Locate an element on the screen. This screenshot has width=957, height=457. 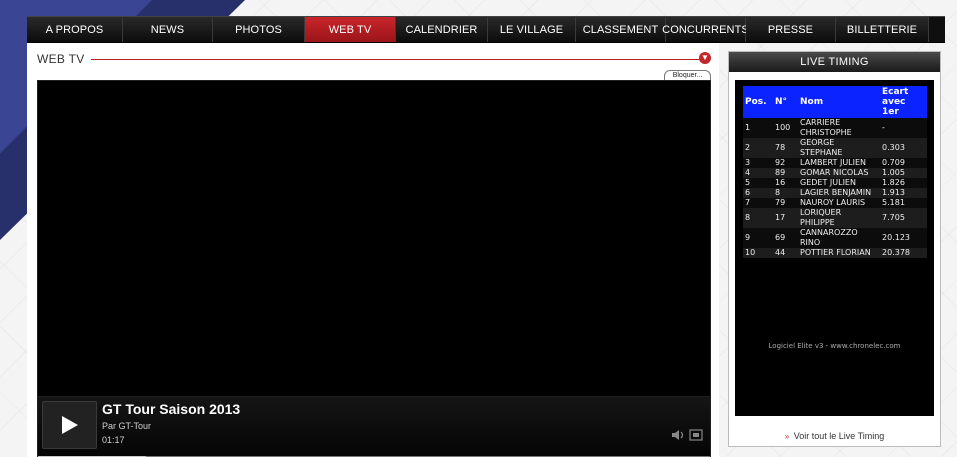
collapse-button: ▼ is located at coordinates (705, 58).